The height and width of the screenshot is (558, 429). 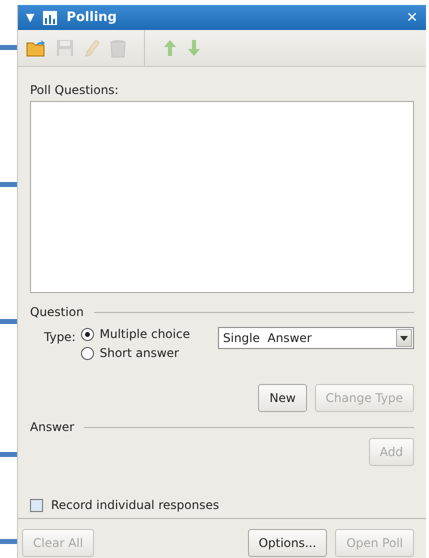 I want to click on checkbox-icon, so click(x=36, y=505).